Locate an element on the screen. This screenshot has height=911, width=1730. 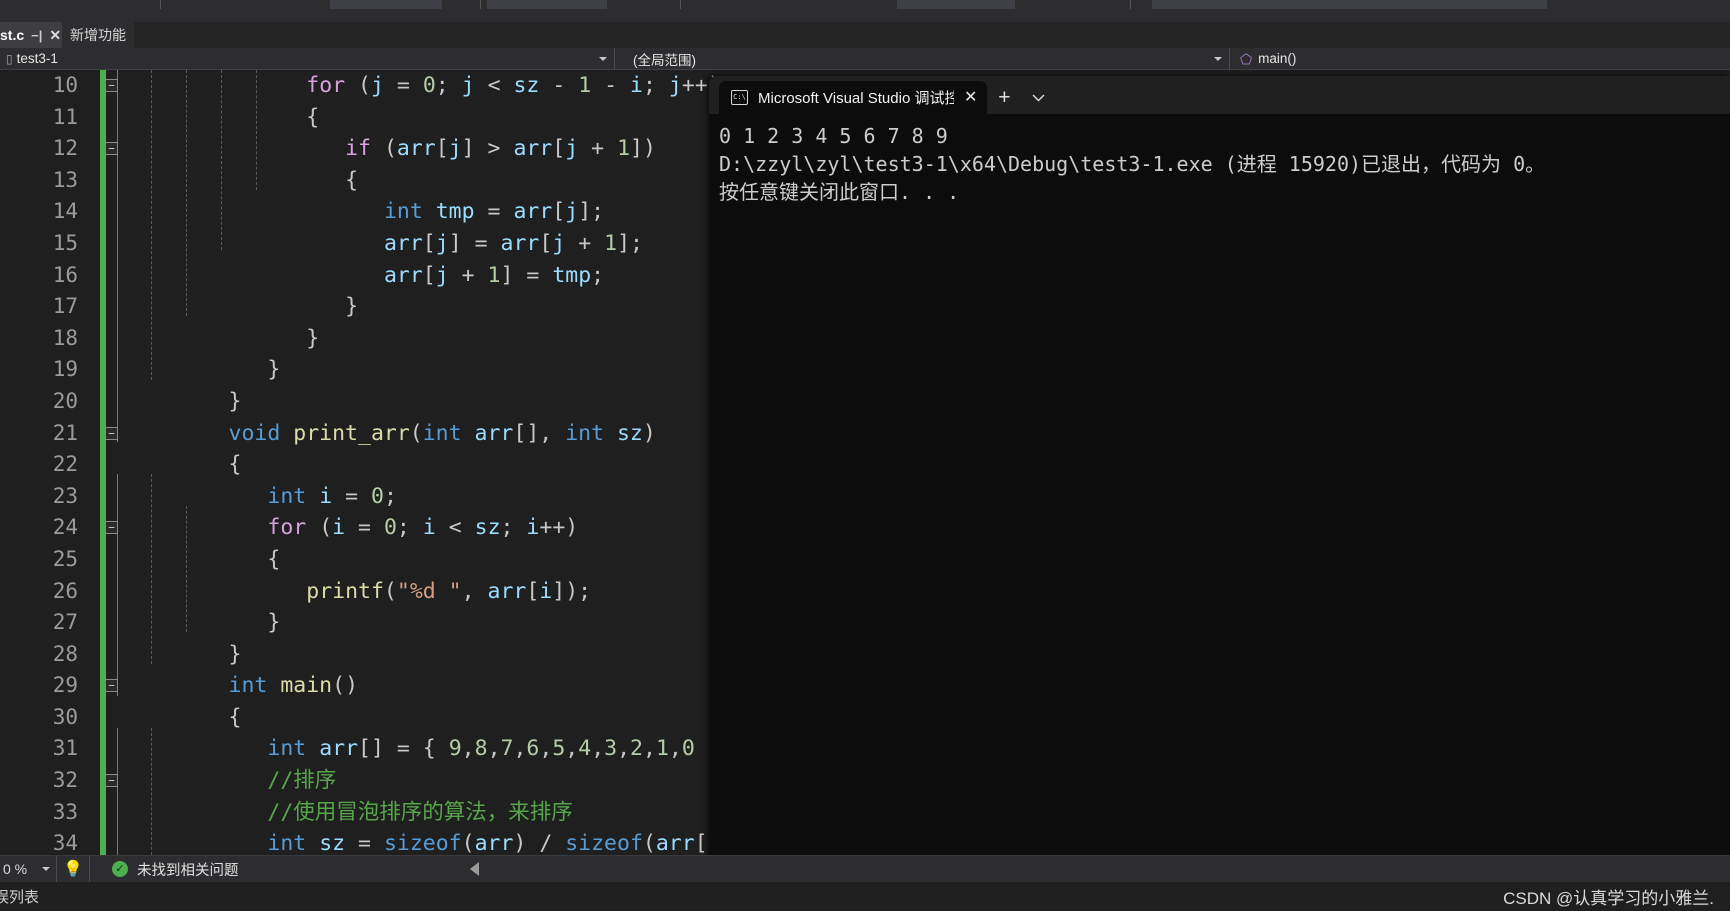
cmd-console-icon: C:\ is located at coordinates (739, 97).